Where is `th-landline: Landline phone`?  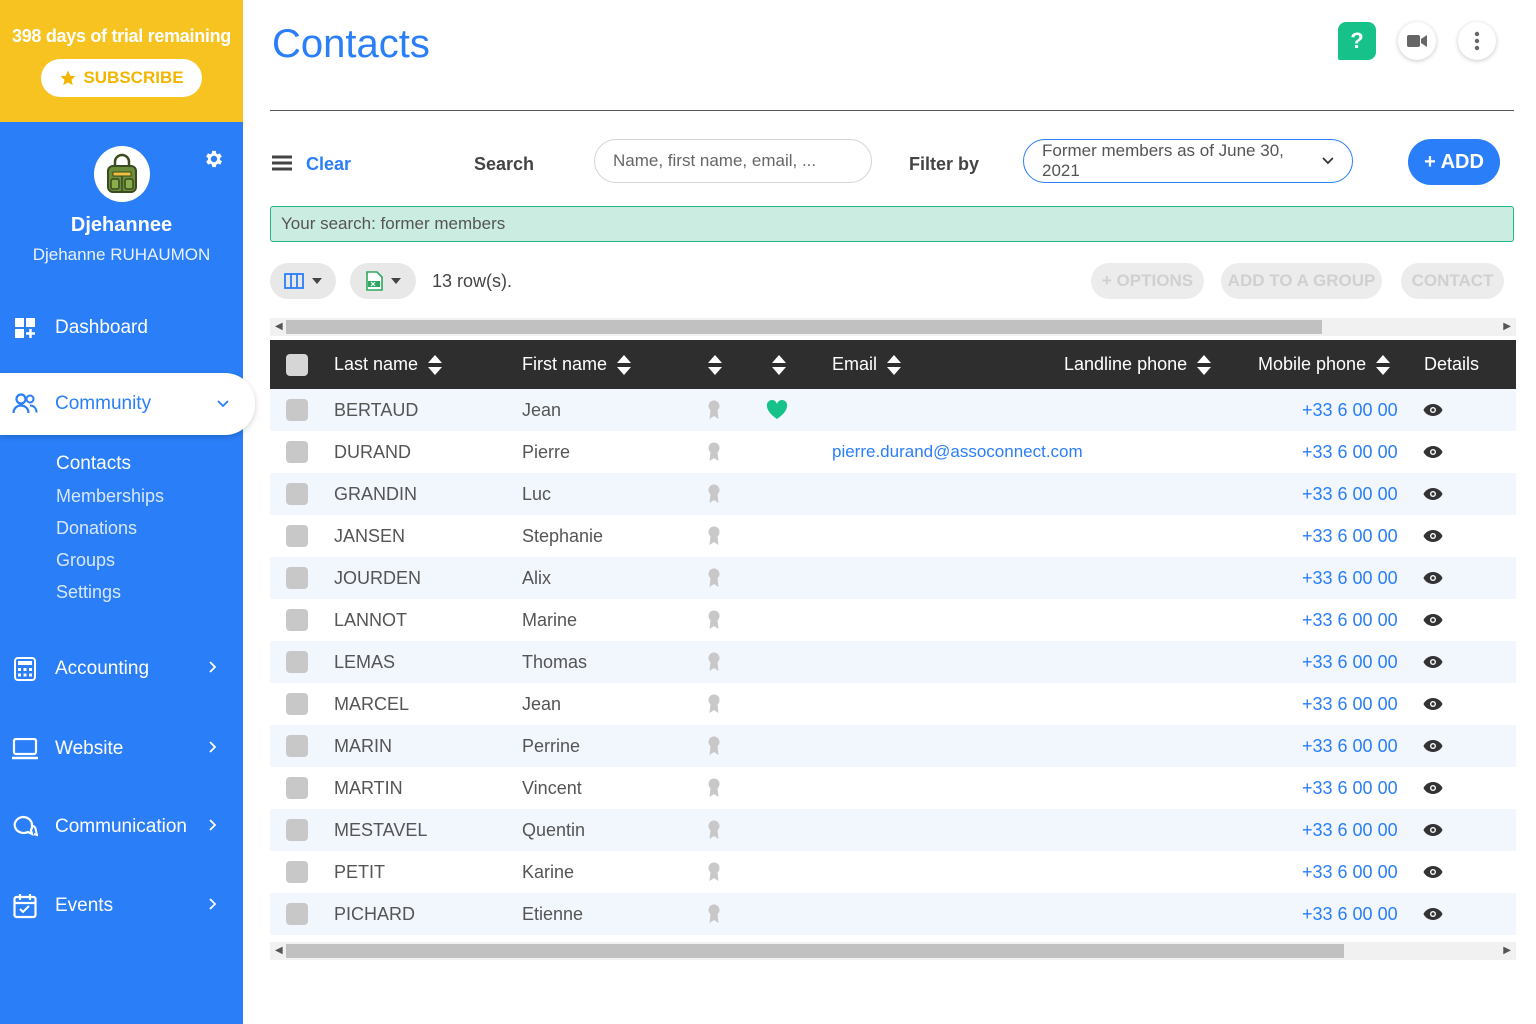 th-landline: Landline phone is located at coordinates (1138, 364).